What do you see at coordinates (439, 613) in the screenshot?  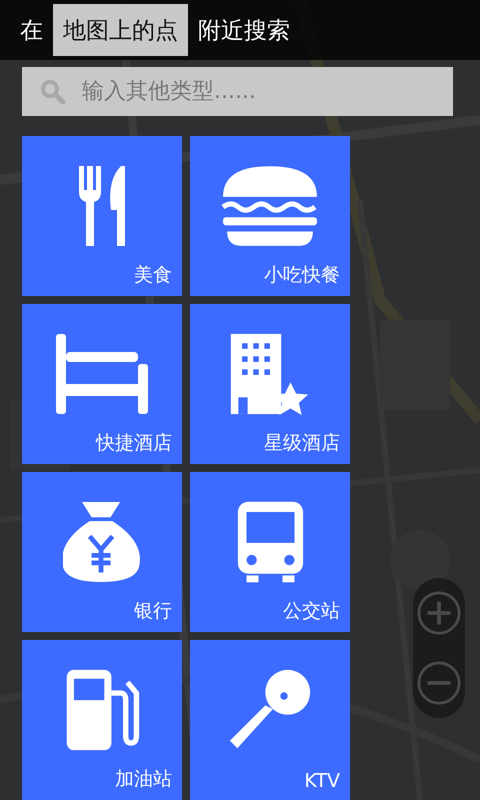 I see `zoom-in-icon` at bounding box center [439, 613].